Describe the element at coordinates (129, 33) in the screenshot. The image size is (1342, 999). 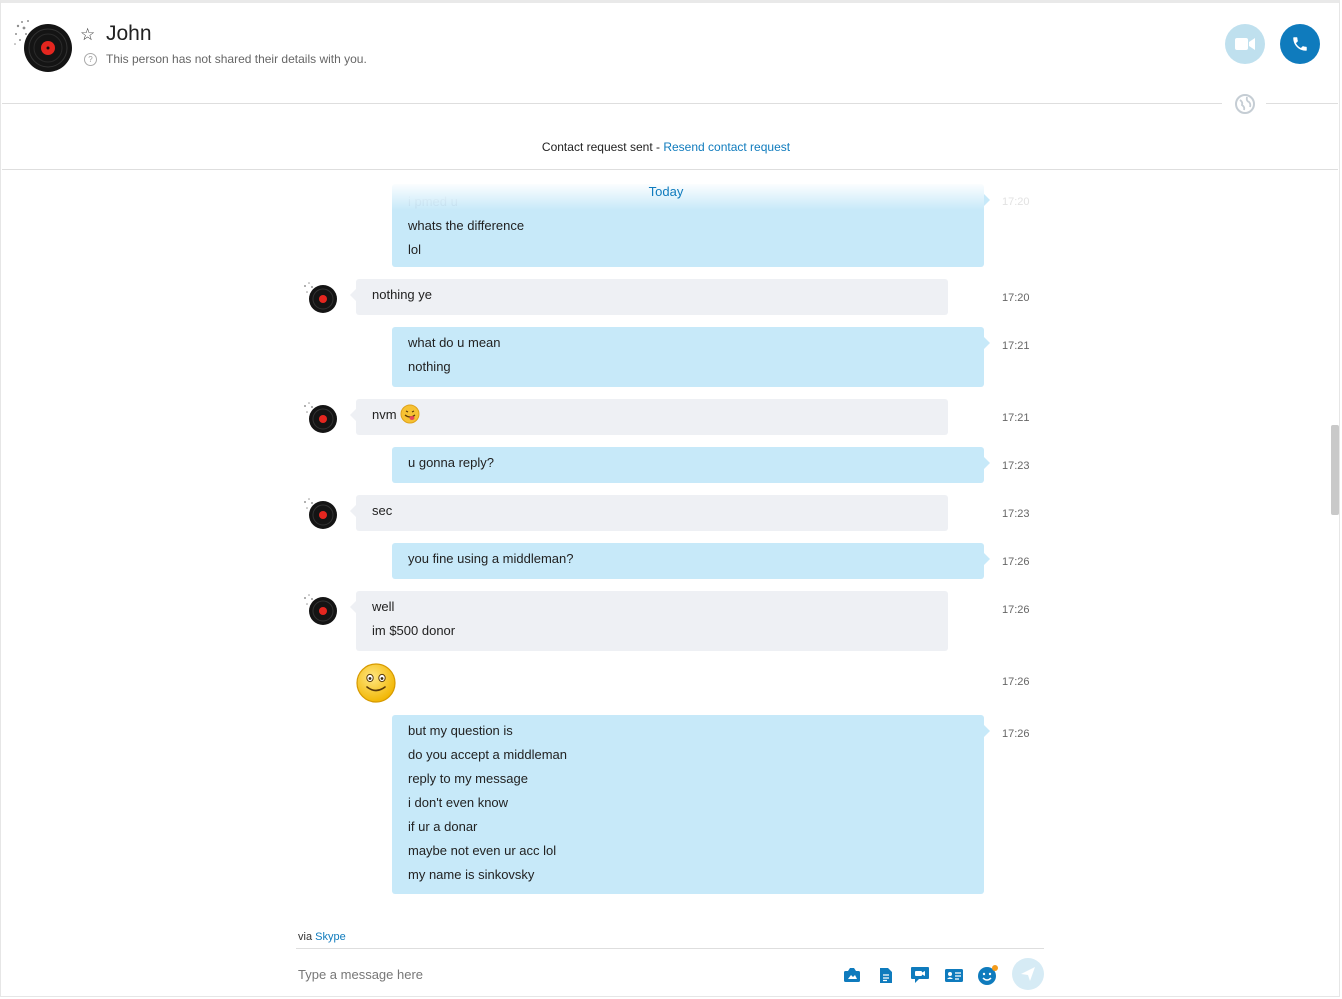
I see `contact-name: John` at that location.